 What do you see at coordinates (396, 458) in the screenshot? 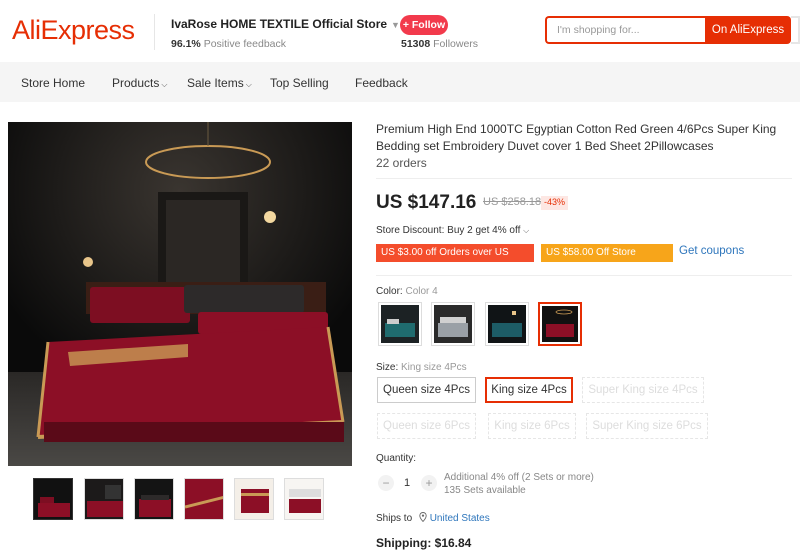
I see `quantity-label: Quantity:` at bounding box center [396, 458].